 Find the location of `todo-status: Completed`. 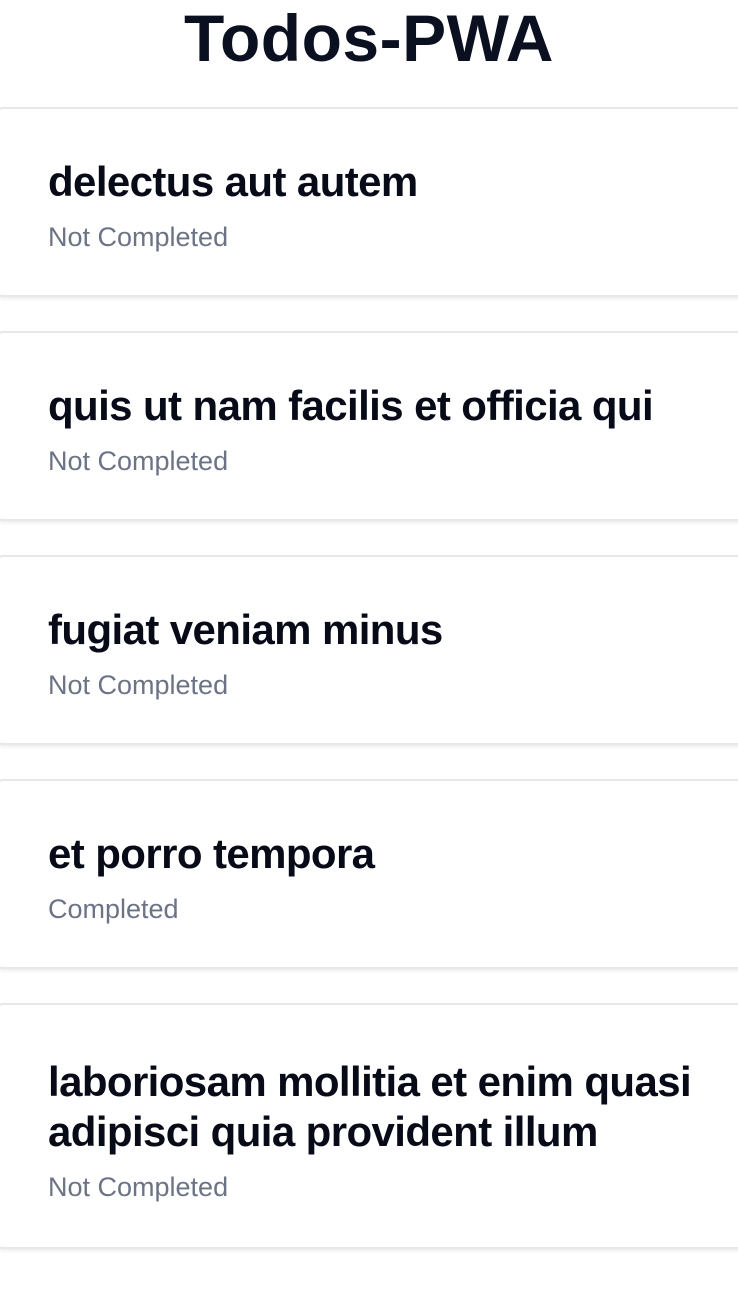

todo-status: Completed is located at coordinates (113, 909).